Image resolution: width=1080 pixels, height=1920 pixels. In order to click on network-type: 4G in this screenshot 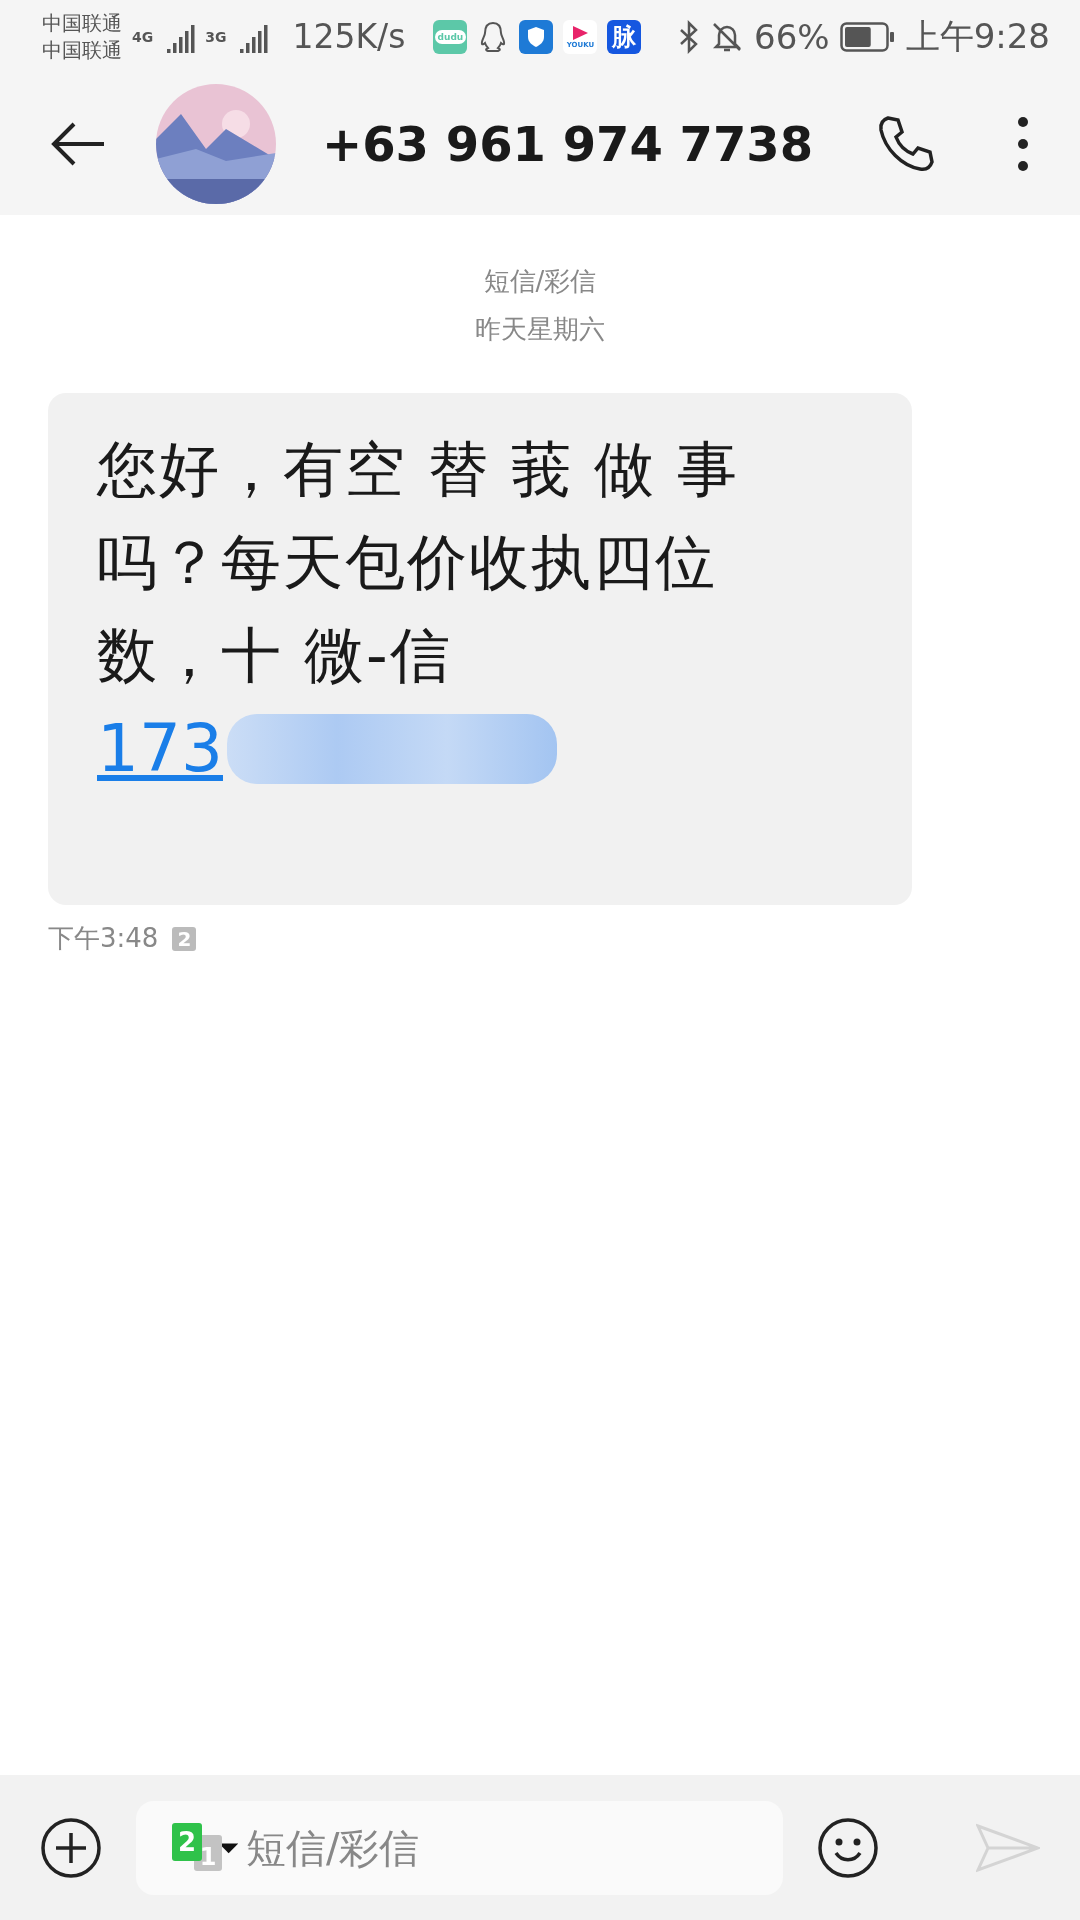, I will do `click(143, 36)`.